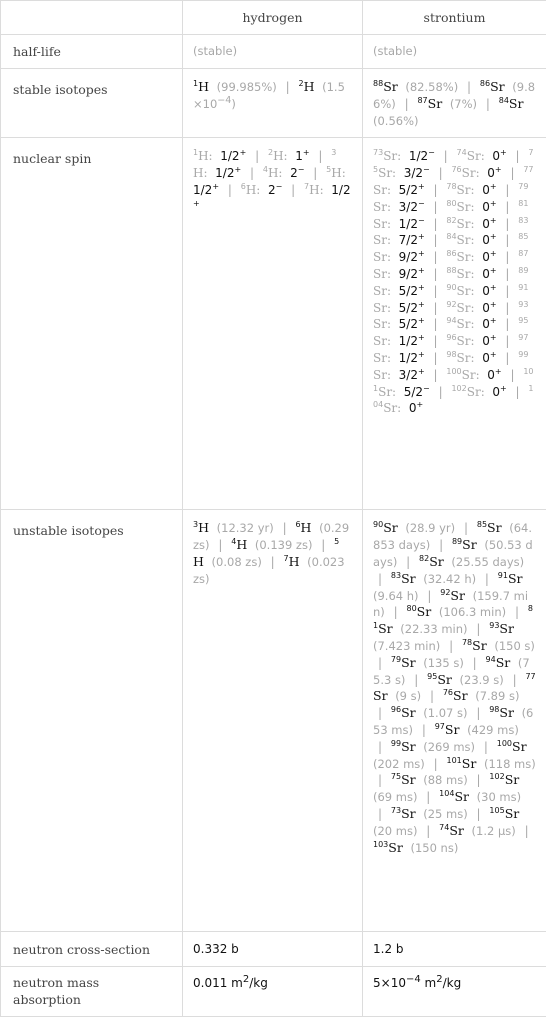  I want to click on isotope-symbol: 7H, so click(292, 561).